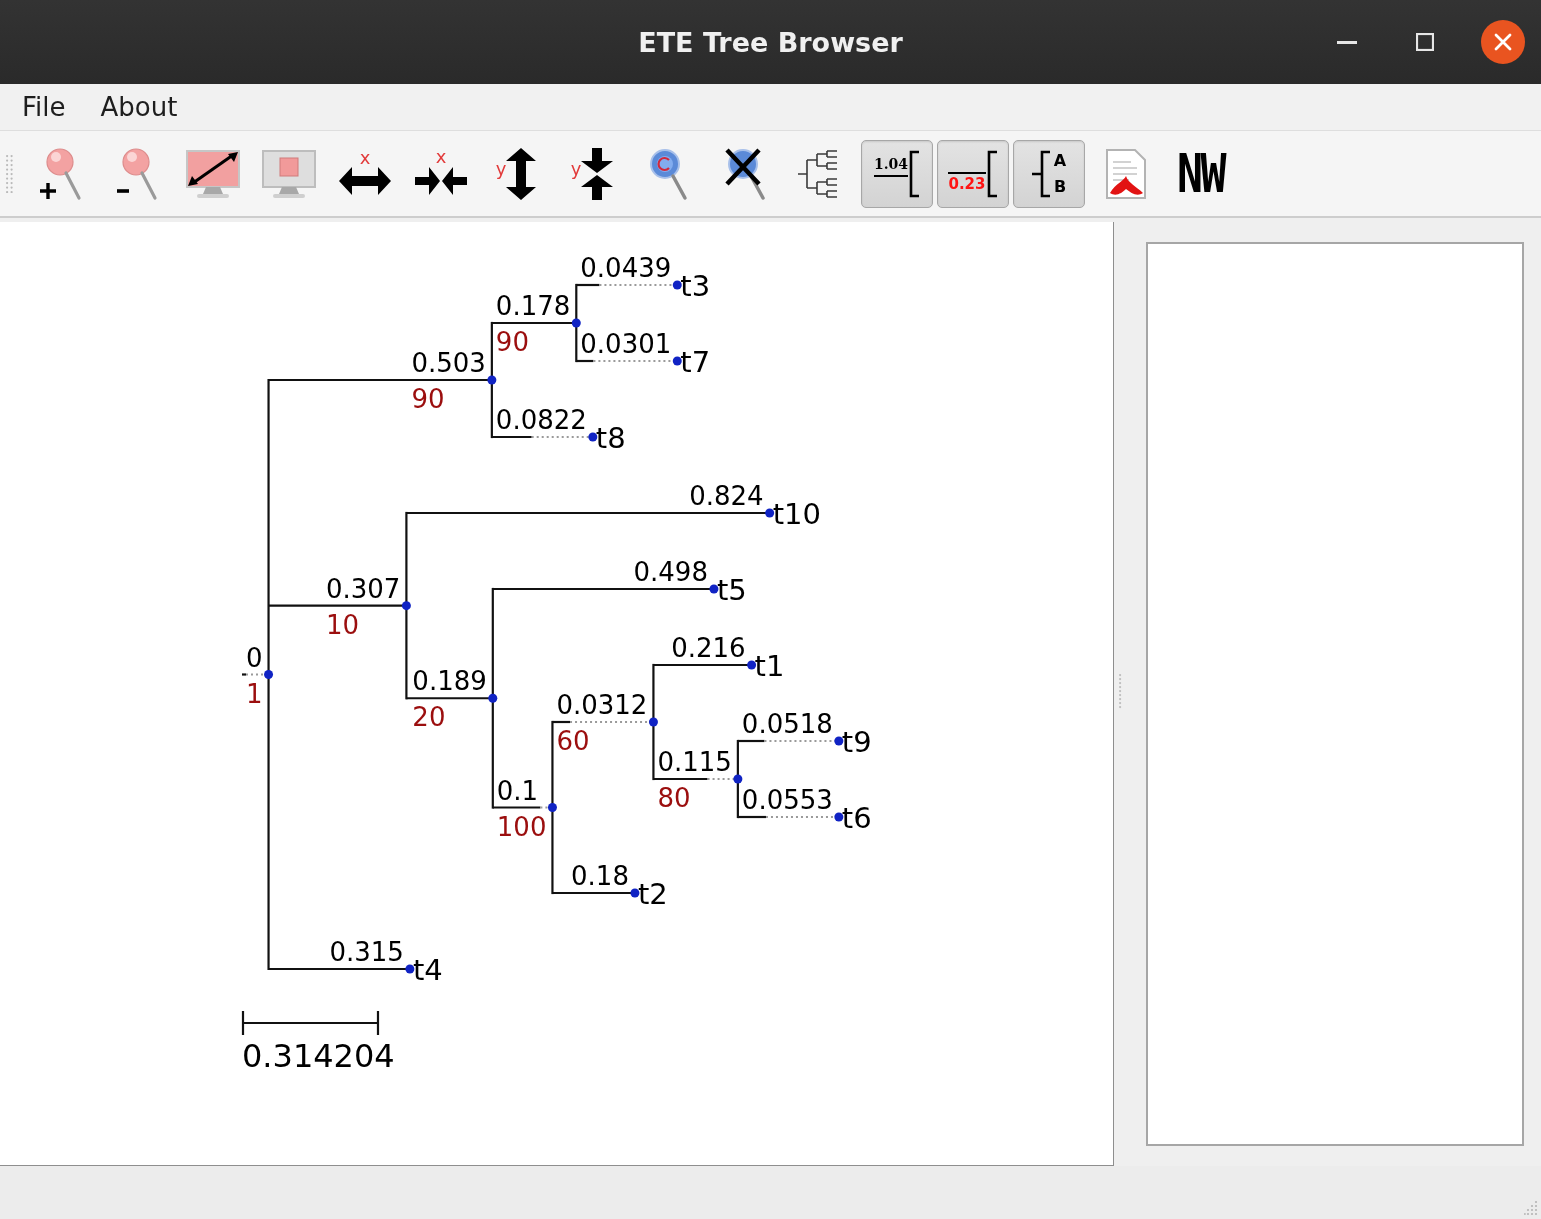 This screenshot has height=1219, width=1541. Describe the element at coordinates (856, 817) in the screenshot. I see `leaf-name: t6` at that location.